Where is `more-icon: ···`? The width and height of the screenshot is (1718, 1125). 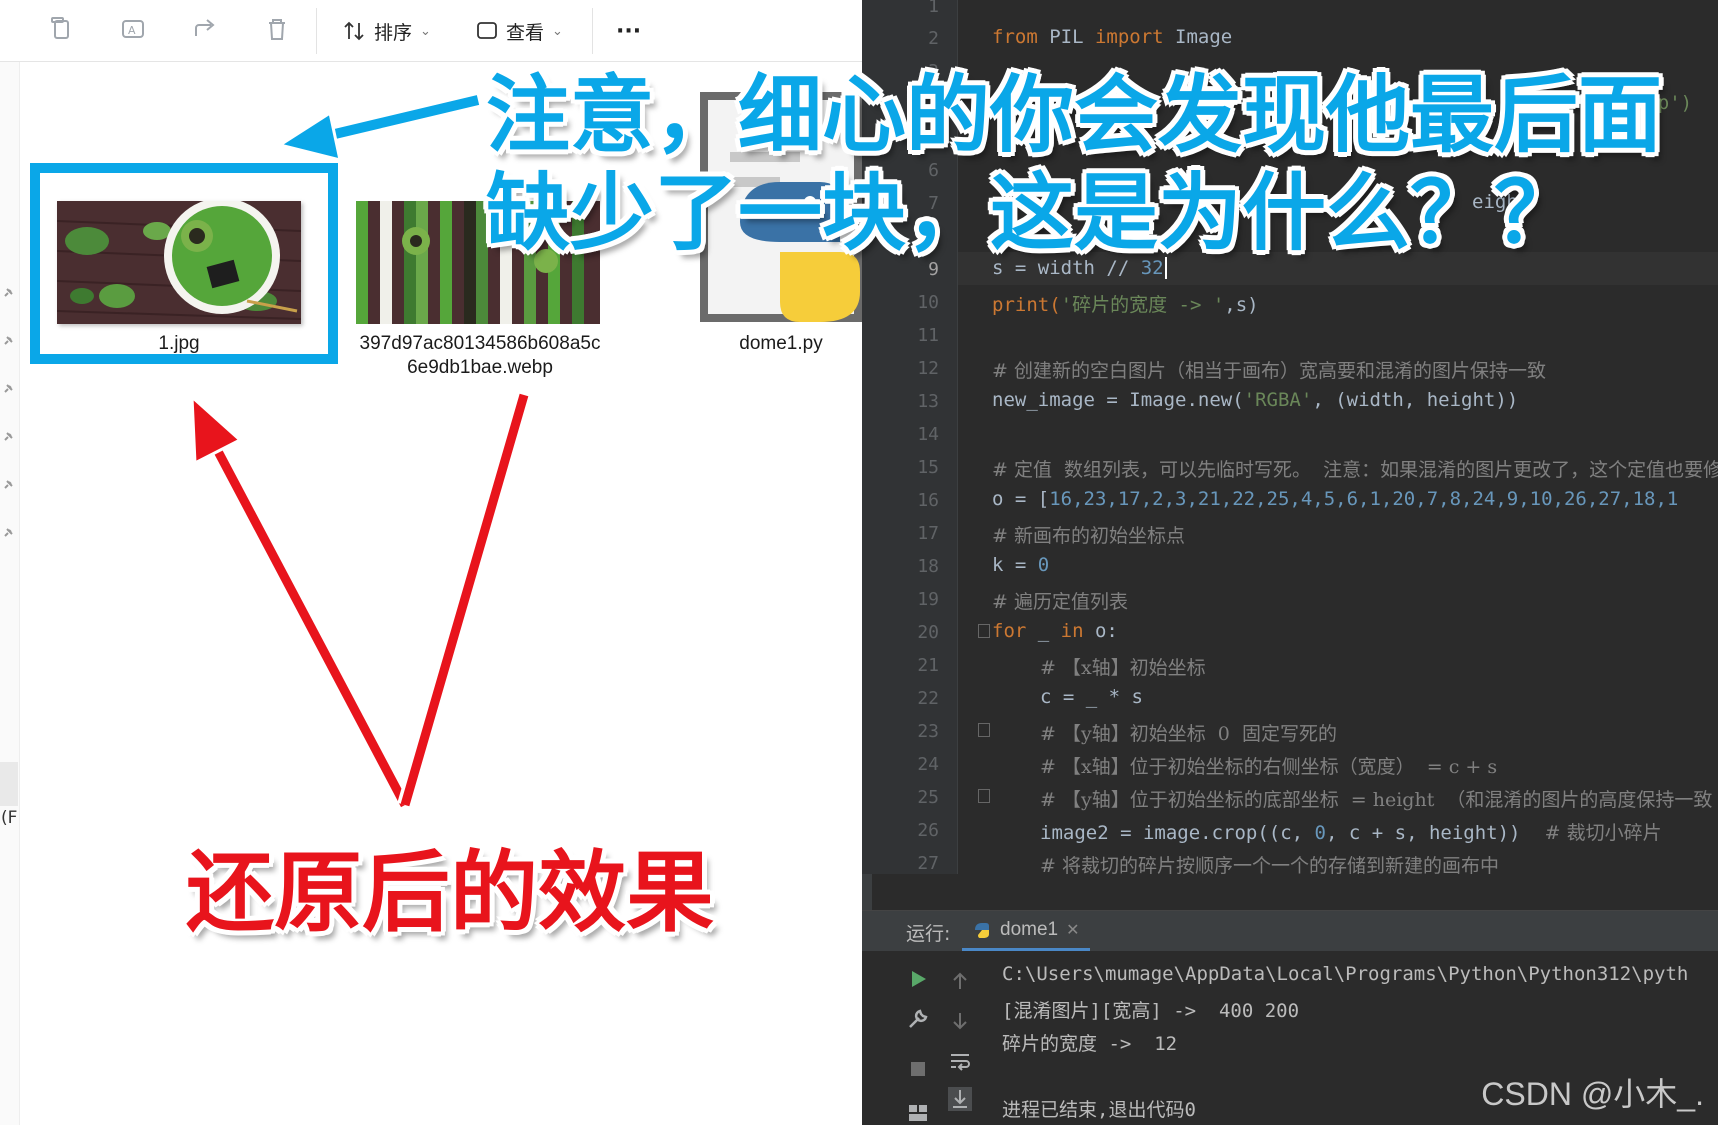 more-icon: ··· is located at coordinates (629, 31).